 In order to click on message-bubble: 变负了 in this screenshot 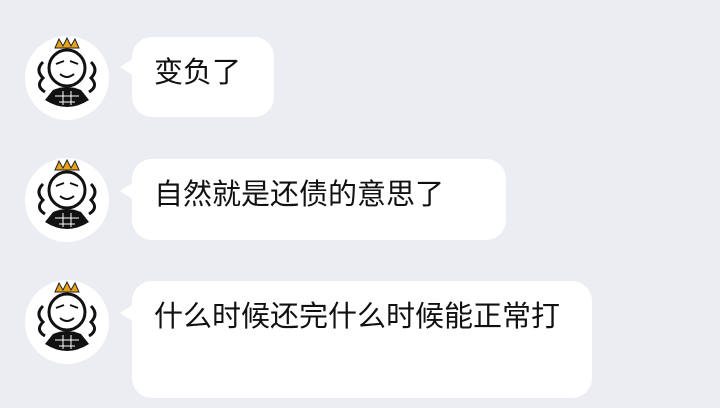, I will do `click(203, 77)`.